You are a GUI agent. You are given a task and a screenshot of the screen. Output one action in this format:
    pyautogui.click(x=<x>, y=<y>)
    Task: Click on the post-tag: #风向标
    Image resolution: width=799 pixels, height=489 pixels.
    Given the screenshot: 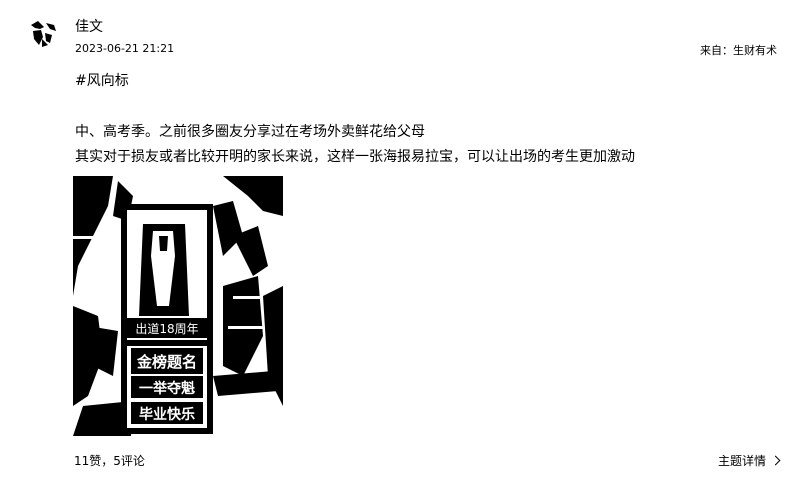 What is the action you would take?
    pyautogui.click(x=102, y=80)
    